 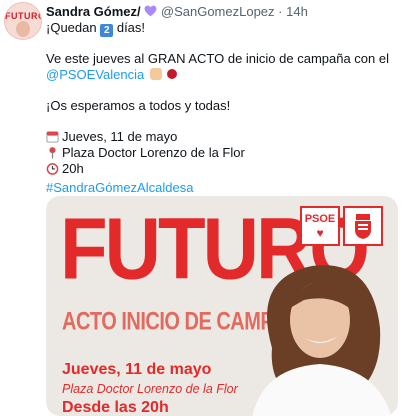 I want to click on author-handle: @SanGomezLopez, so click(x=218, y=11).